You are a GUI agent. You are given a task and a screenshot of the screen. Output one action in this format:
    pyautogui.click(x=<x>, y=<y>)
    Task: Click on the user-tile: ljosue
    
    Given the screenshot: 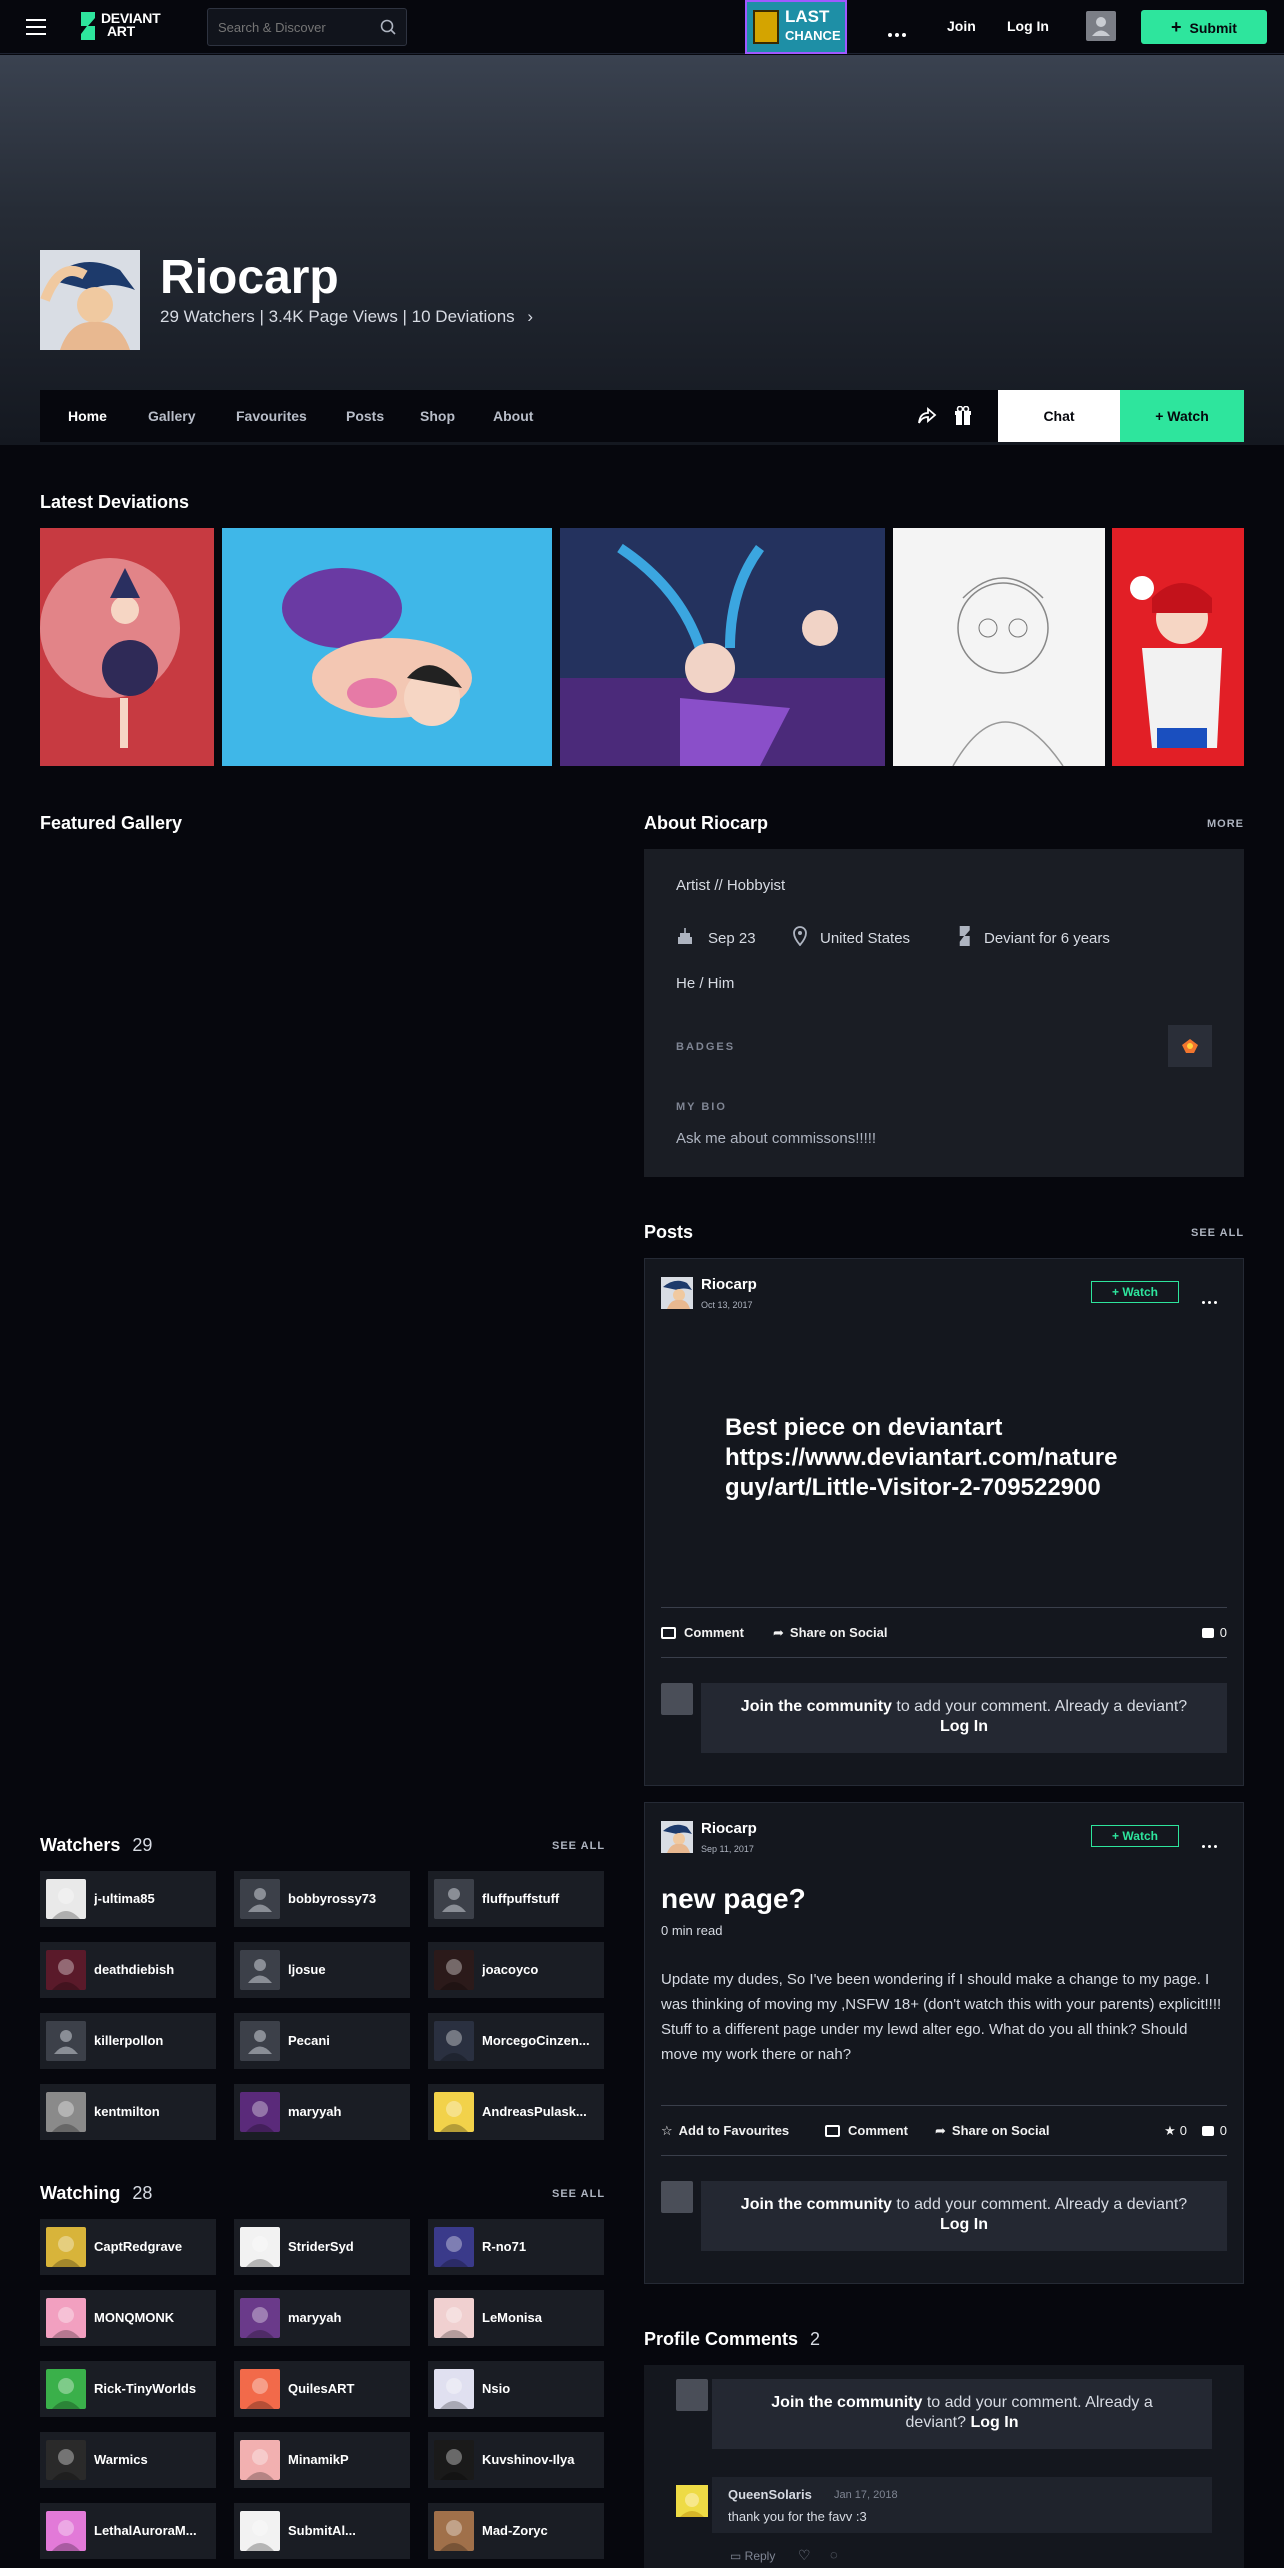 What is the action you would take?
    pyautogui.click(x=322, y=1970)
    